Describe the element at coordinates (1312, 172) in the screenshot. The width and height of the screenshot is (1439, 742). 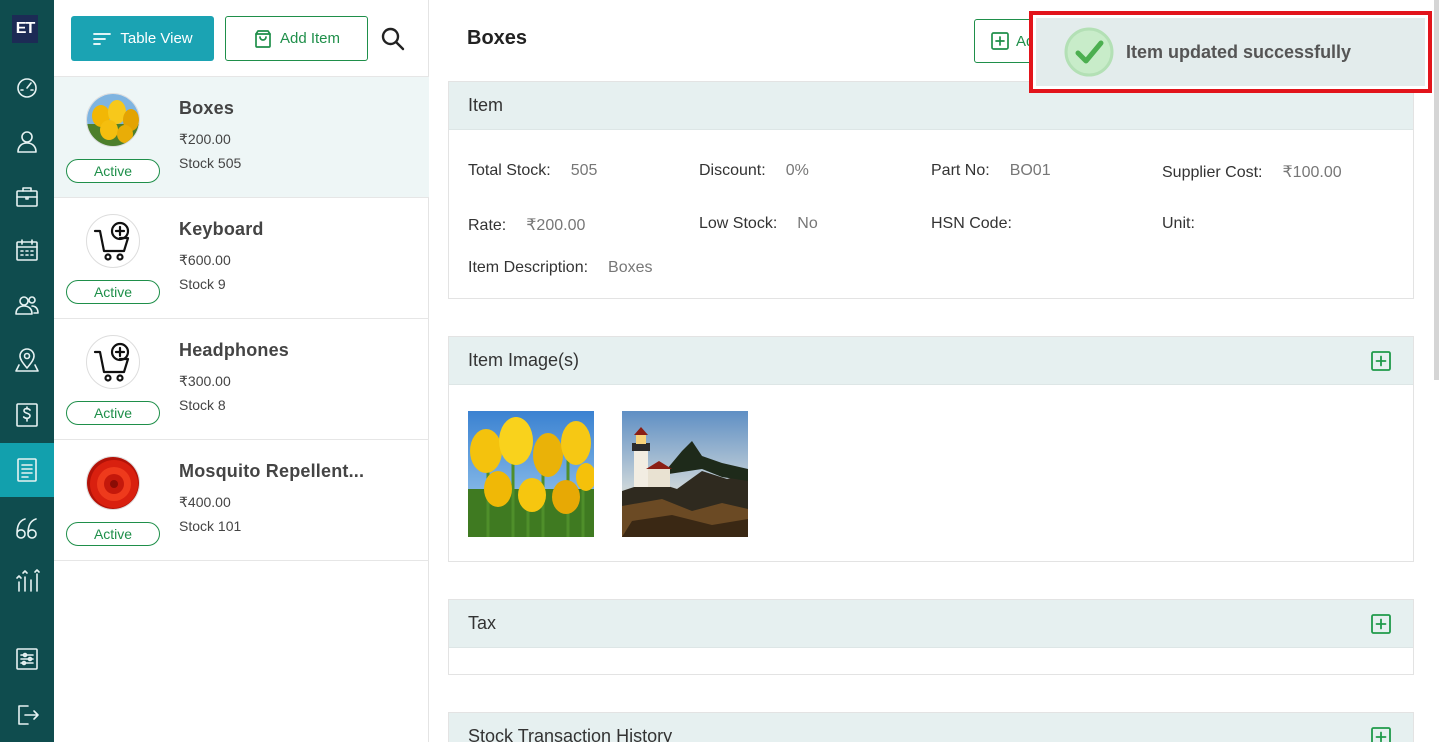
I see `field-value: ₹100.00` at that location.